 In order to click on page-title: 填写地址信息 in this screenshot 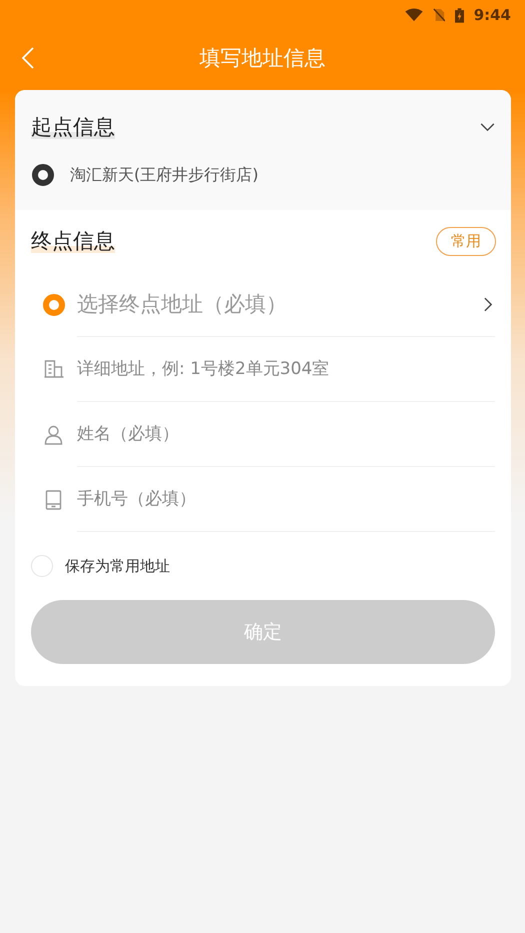, I will do `click(262, 58)`.